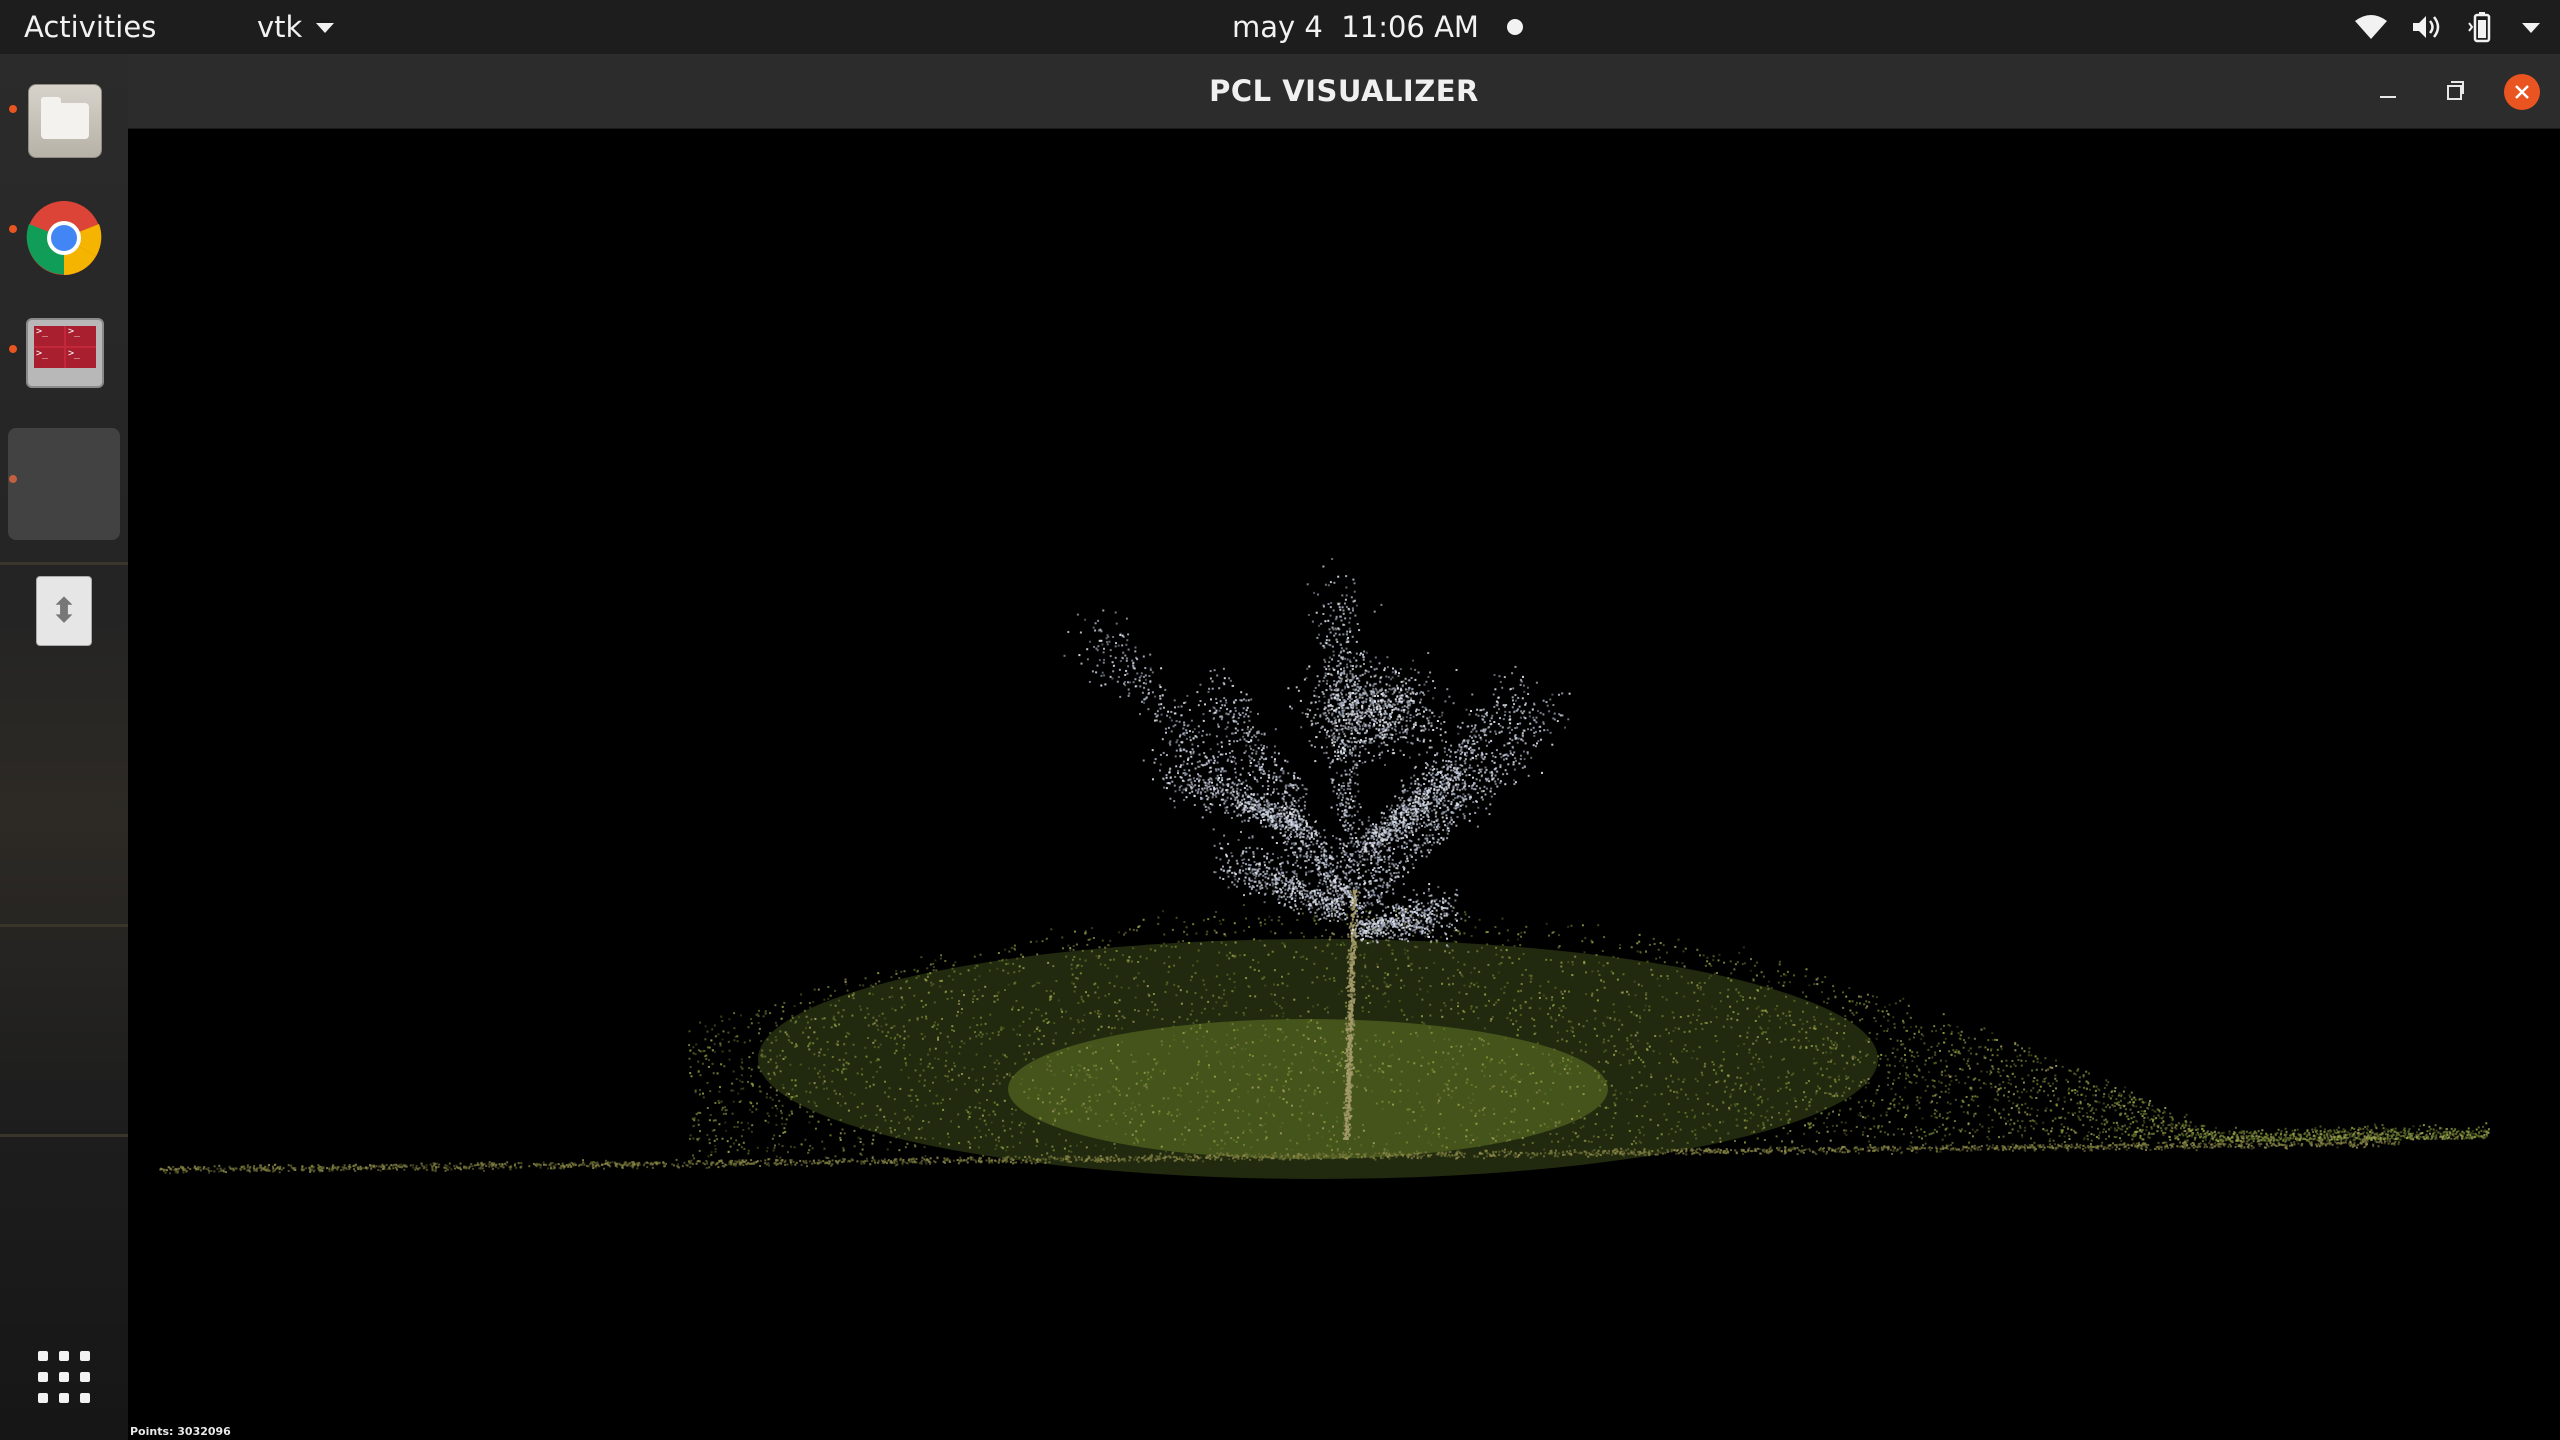  Describe the element at coordinates (2388, 97) in the screenshot. I see `minimize-icon` at that location.